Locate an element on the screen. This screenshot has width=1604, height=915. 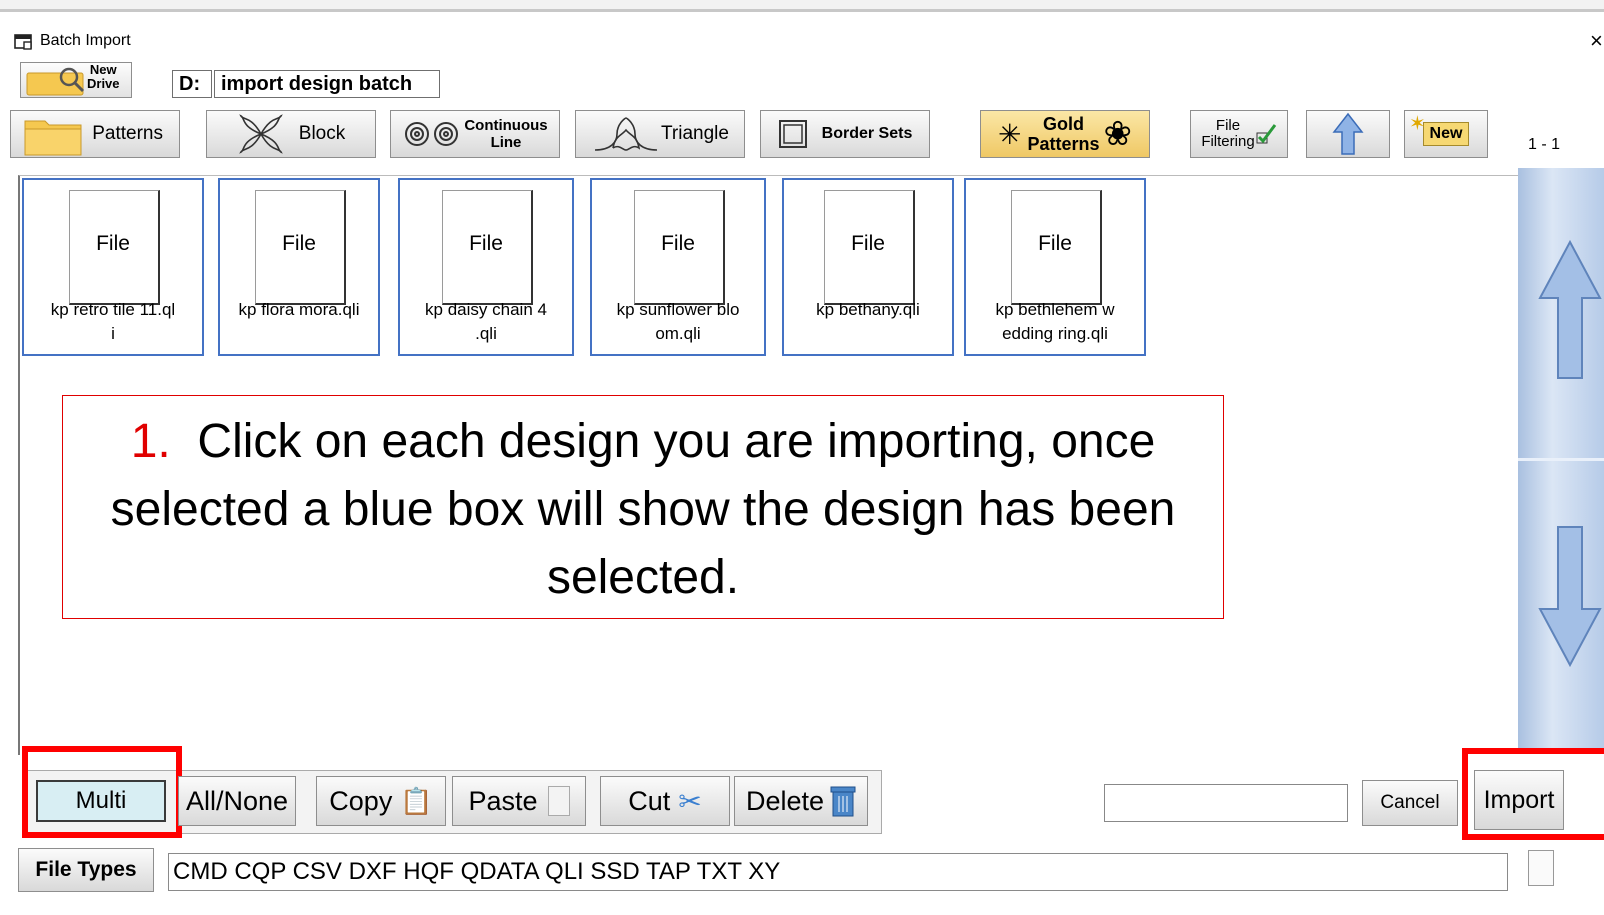
cancel-button: Cancel is located at coordinates (1410, 803).